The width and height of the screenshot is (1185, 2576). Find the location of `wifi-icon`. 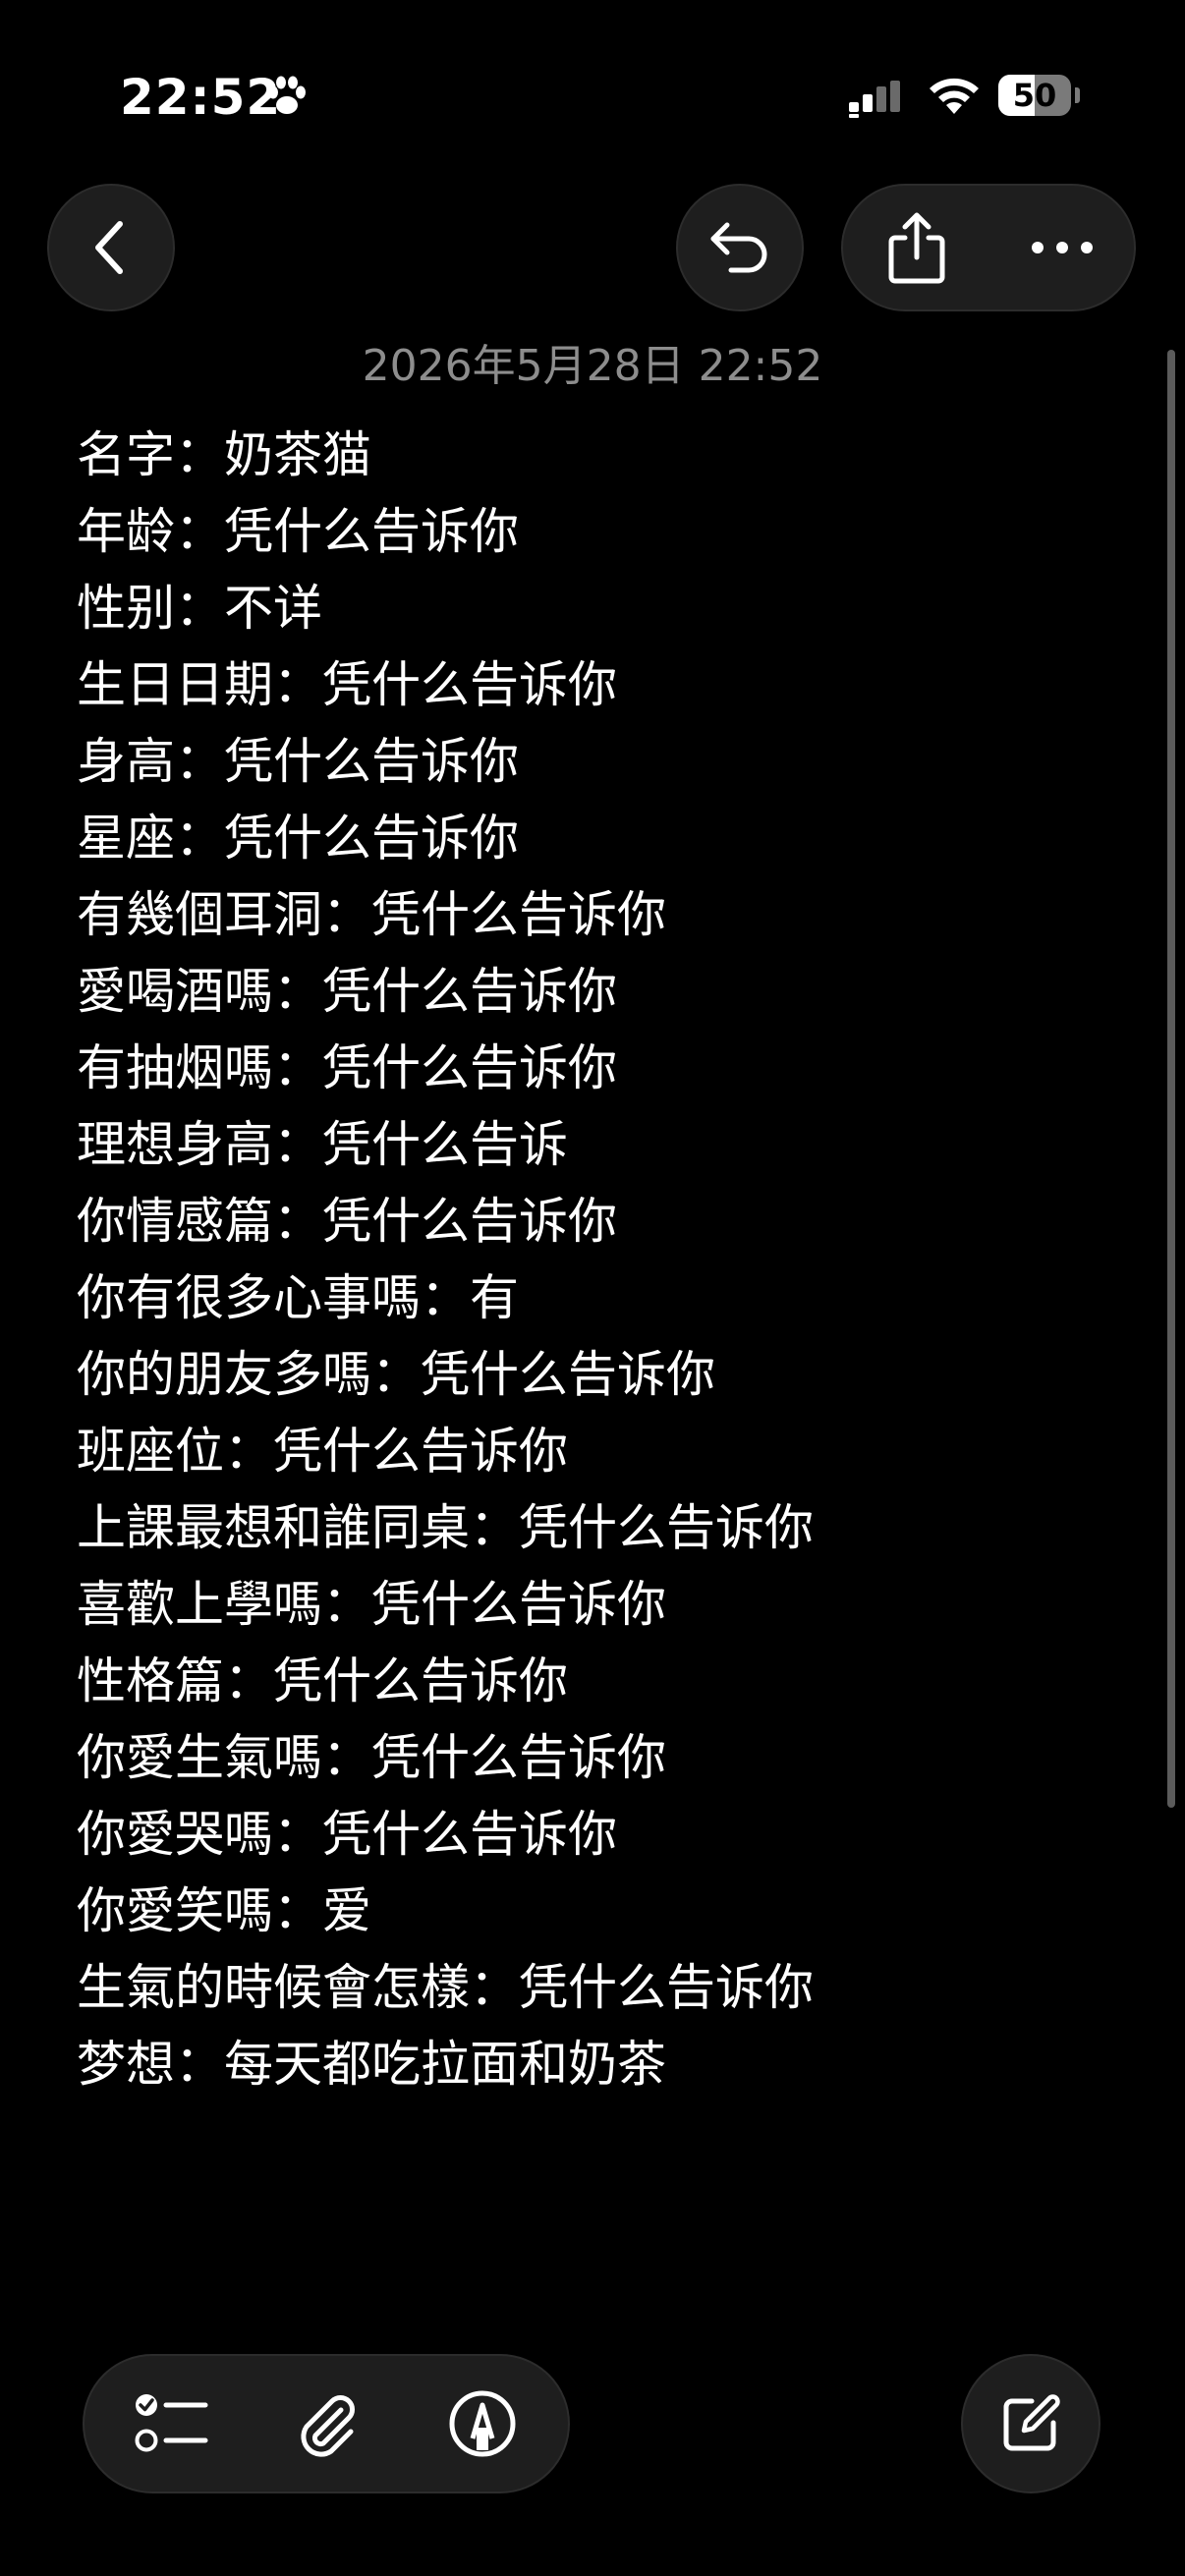

wifi-icon is located at coordinates (955, 96).